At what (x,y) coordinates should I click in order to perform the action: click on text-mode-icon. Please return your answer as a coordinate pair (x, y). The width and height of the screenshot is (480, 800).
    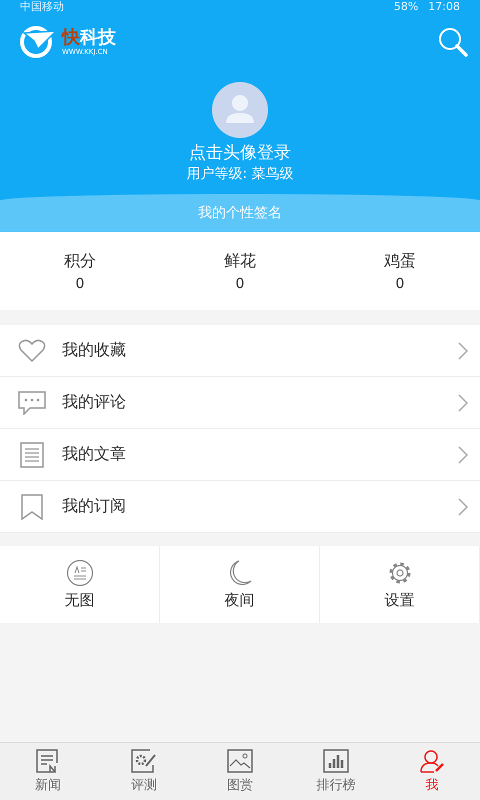
    Looking at the image, I should click on (80, 573).